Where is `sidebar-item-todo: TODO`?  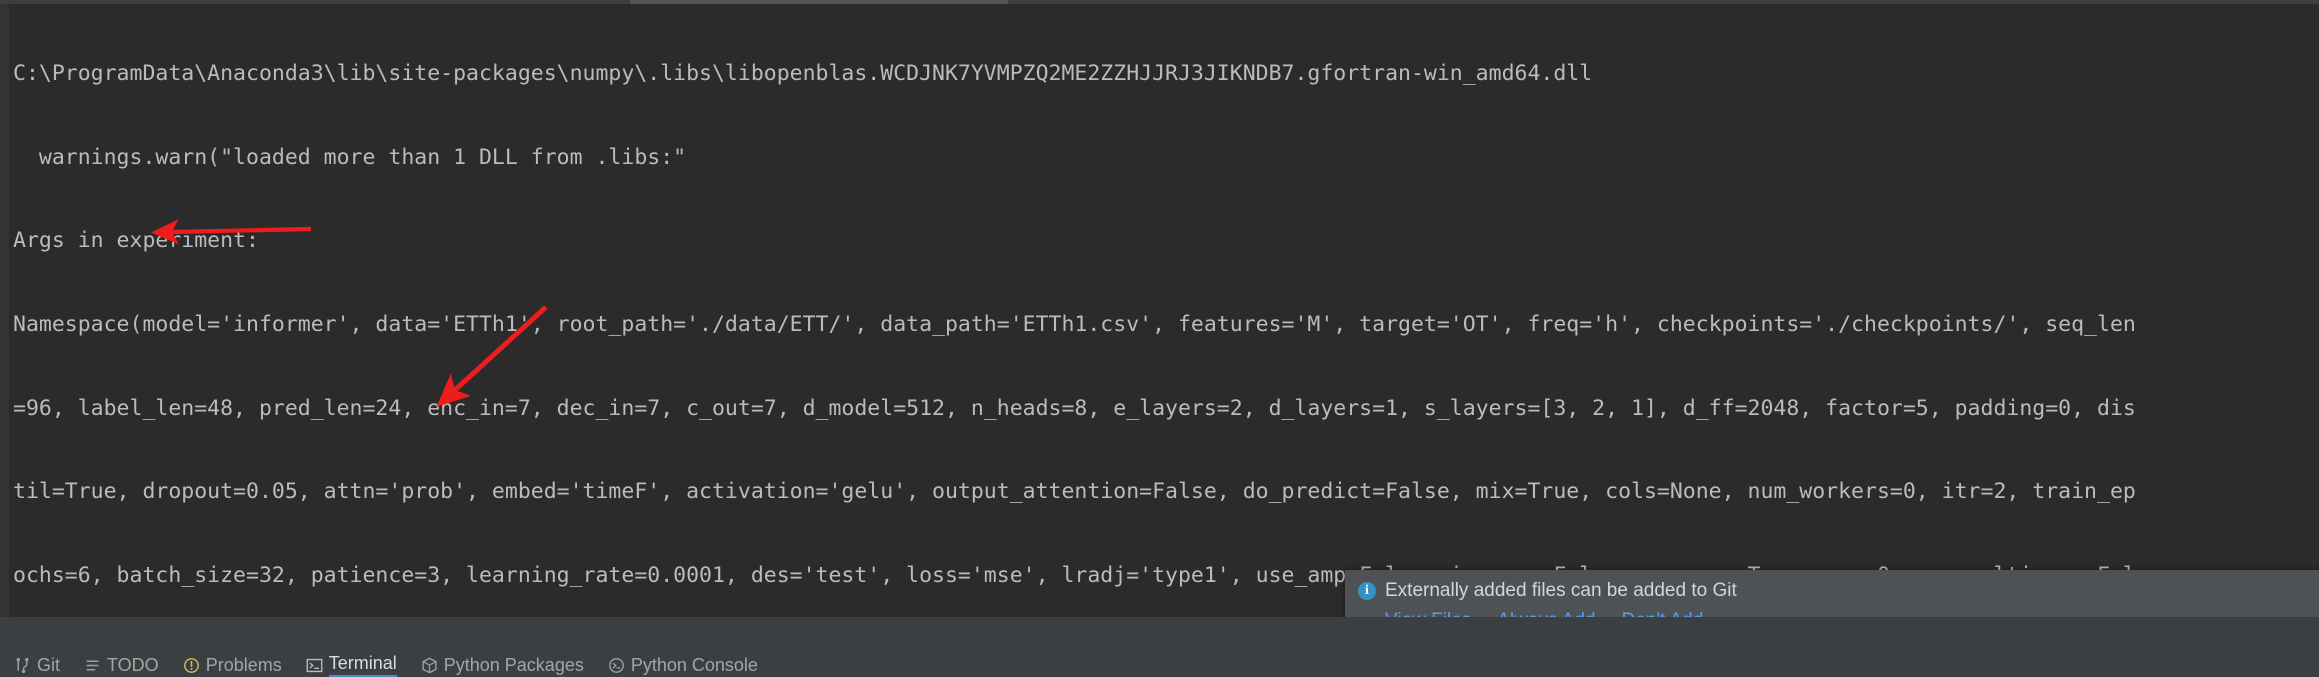
sidebar-item-todo: TODO is located at coordinates (121, 665).